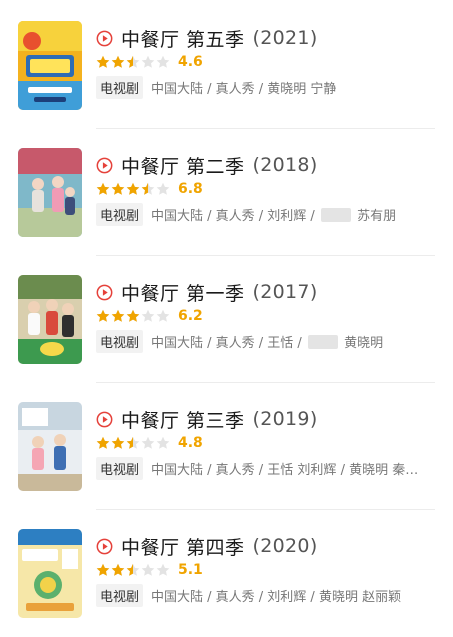 The height and width of the screenshot is (637, 453). I want to click on meta-info-extra: 黄晓明, so click(364, 343).